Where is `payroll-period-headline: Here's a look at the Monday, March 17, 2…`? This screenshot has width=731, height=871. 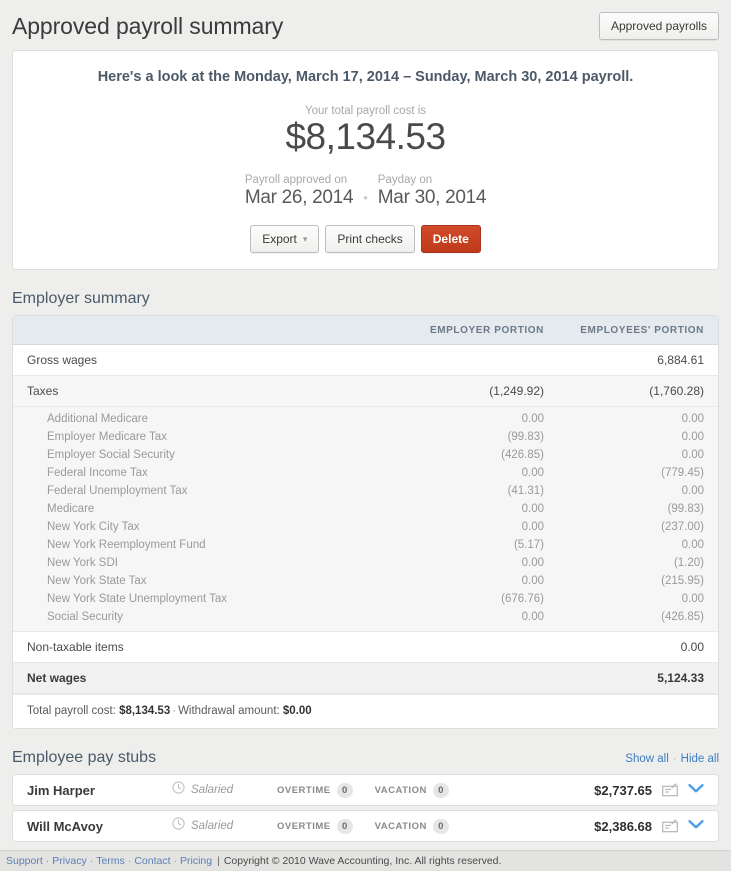
payroll-period-headline: Here's a look at the Monday, March 17, 2… is located at coordinates (365, 77).